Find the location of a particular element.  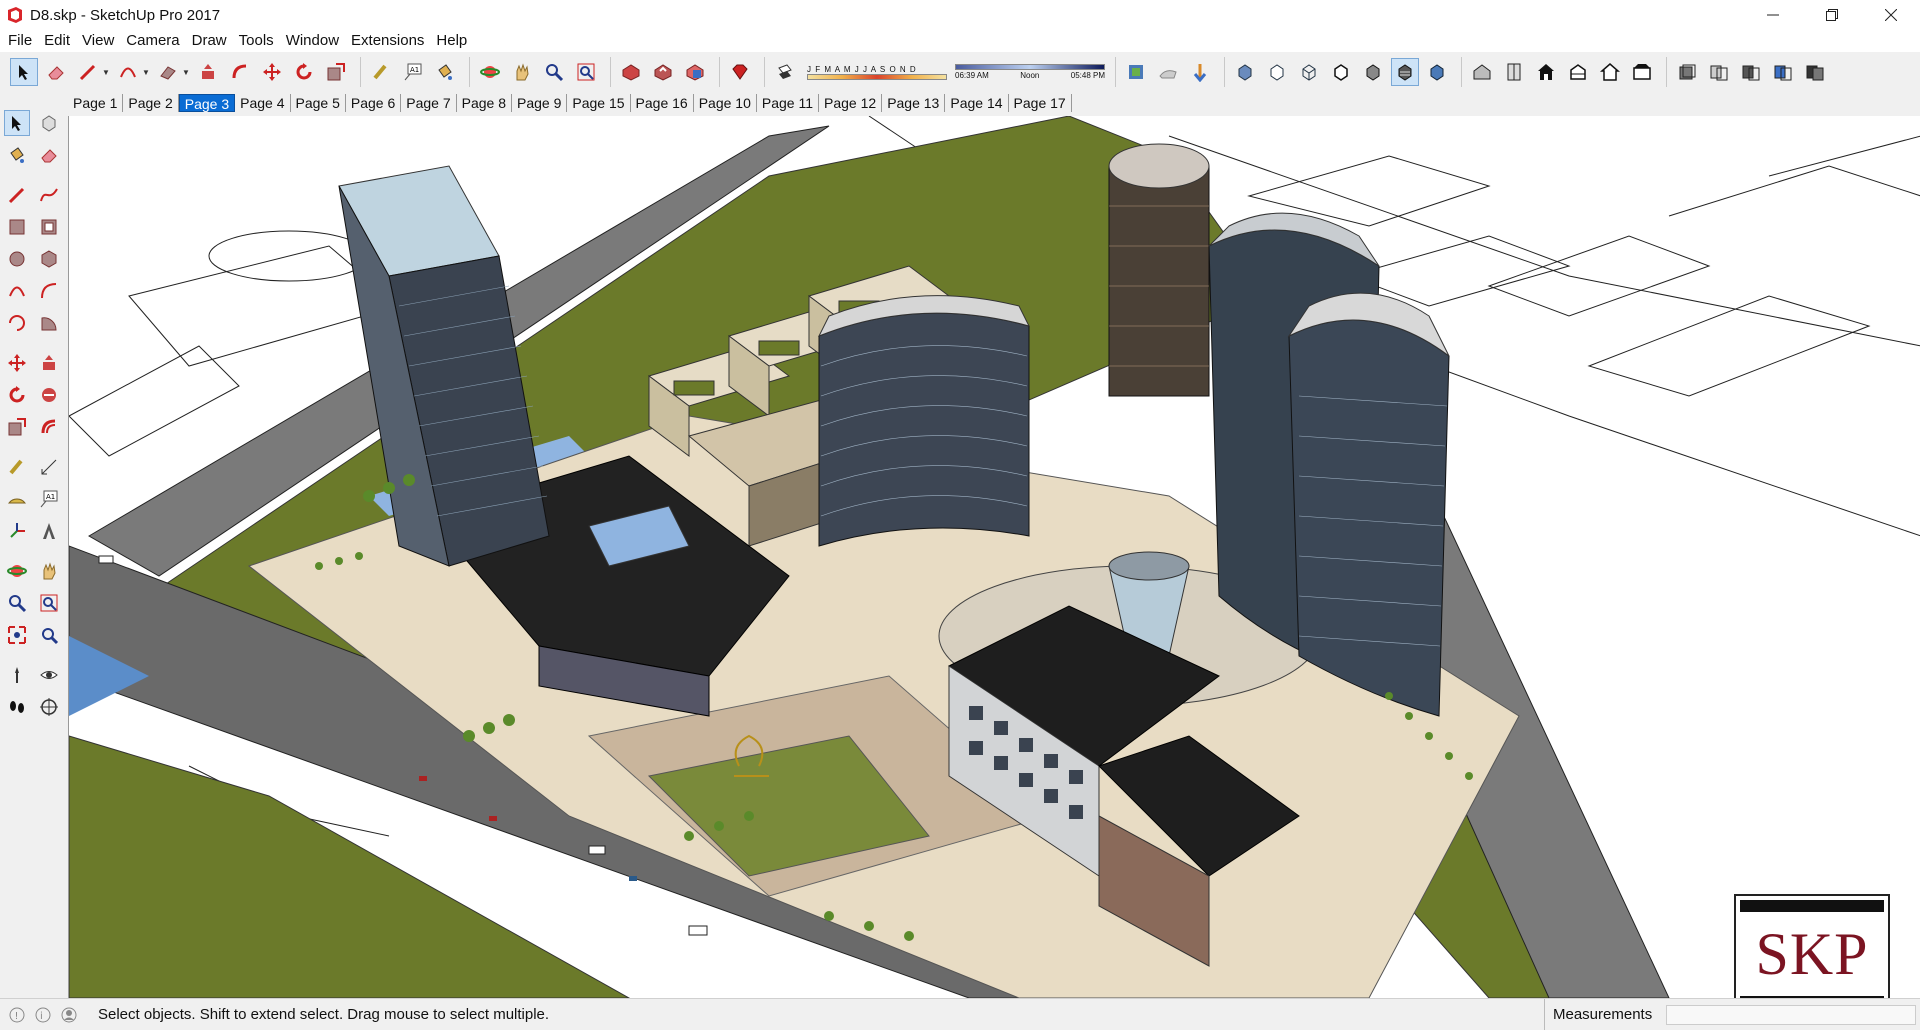

orbit-tool-button is located at coordinates (490, 72).